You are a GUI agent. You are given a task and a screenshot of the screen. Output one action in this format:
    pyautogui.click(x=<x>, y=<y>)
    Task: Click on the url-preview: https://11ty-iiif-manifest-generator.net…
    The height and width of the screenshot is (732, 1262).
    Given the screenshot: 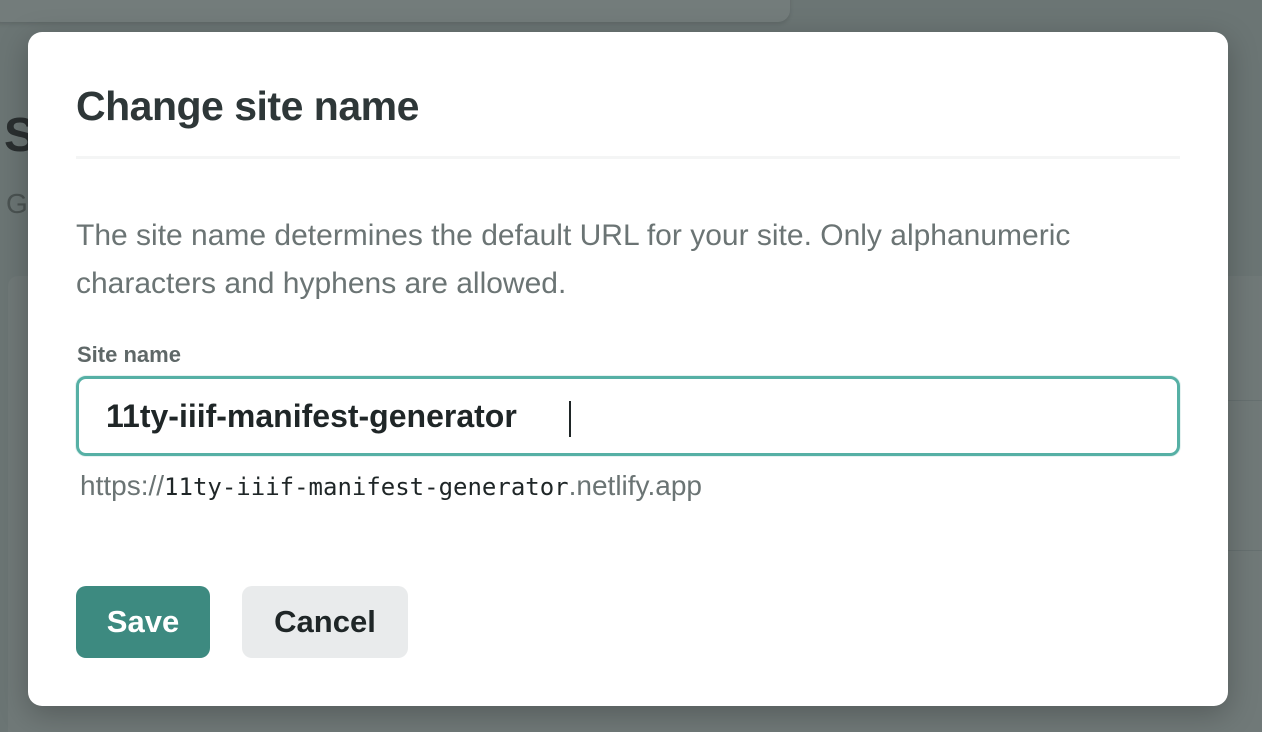 What is the action you would take?
    pyautogui.click(x=391, y=486)
    